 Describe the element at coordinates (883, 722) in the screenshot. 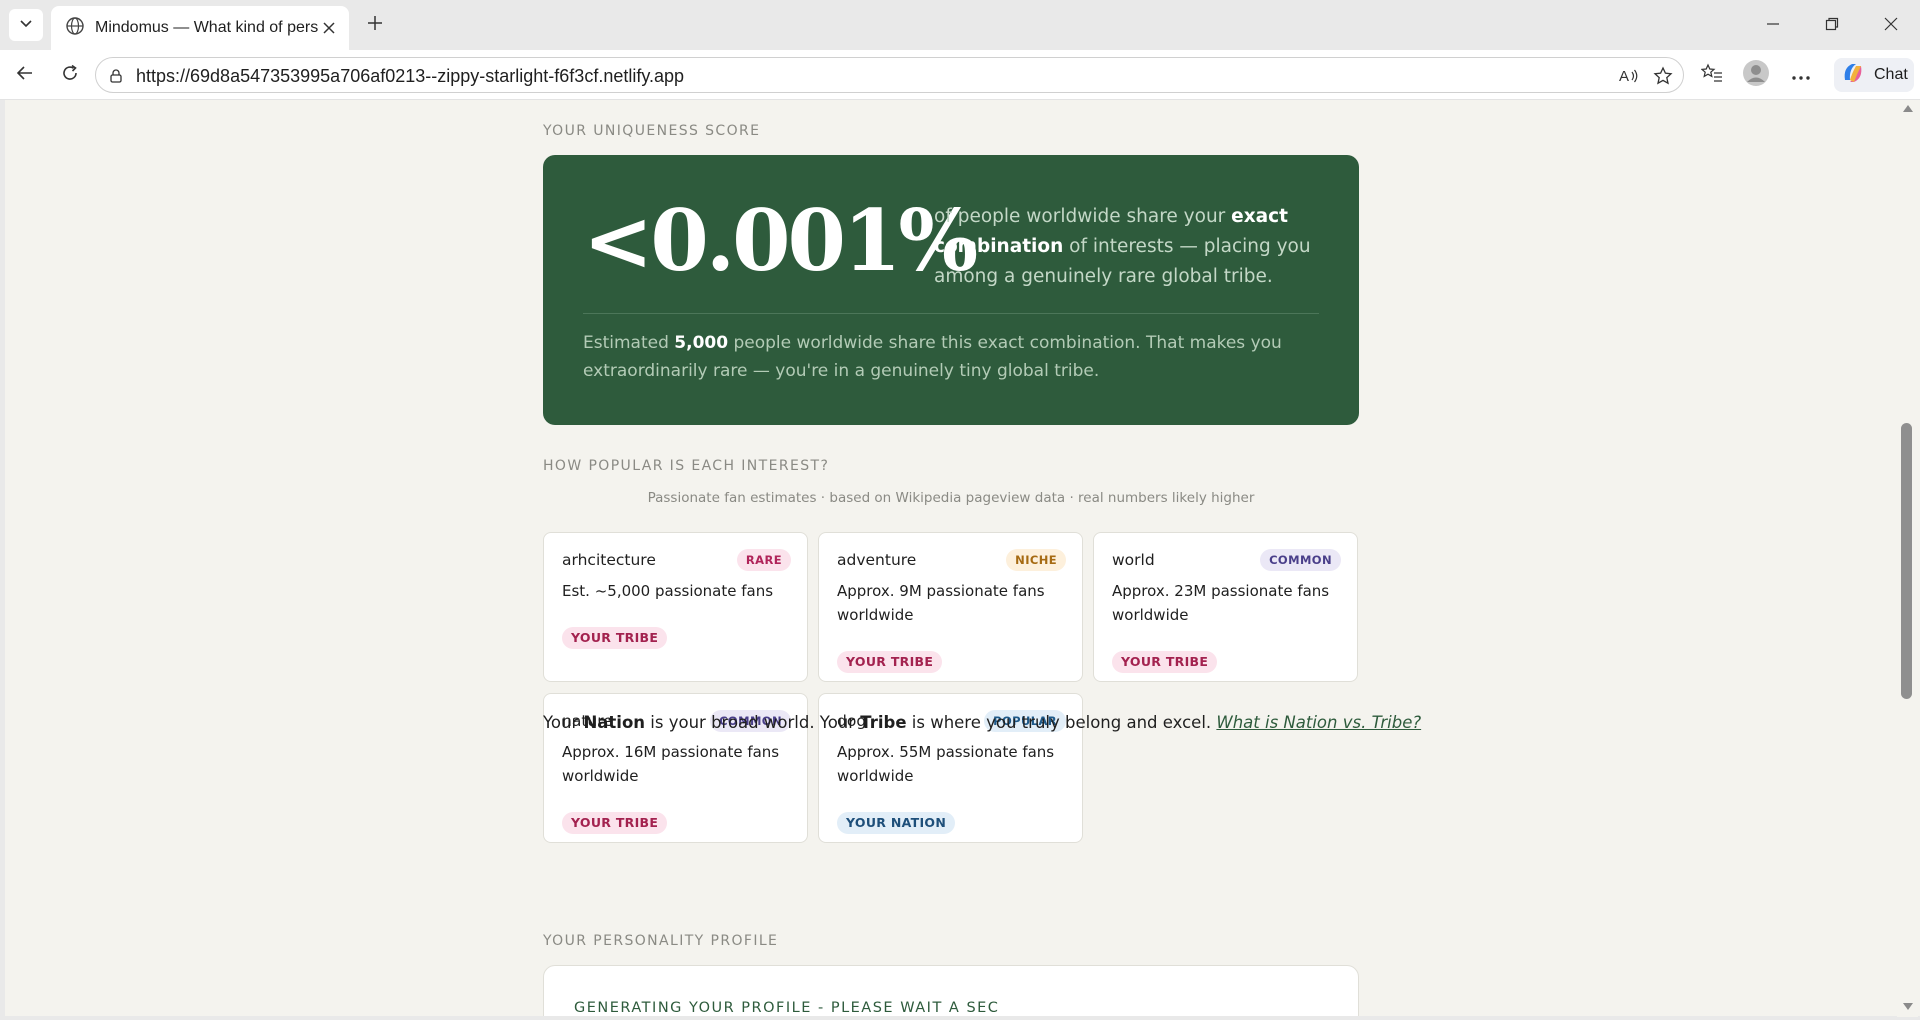

I see `tribe-bold: Tribe` at that location.